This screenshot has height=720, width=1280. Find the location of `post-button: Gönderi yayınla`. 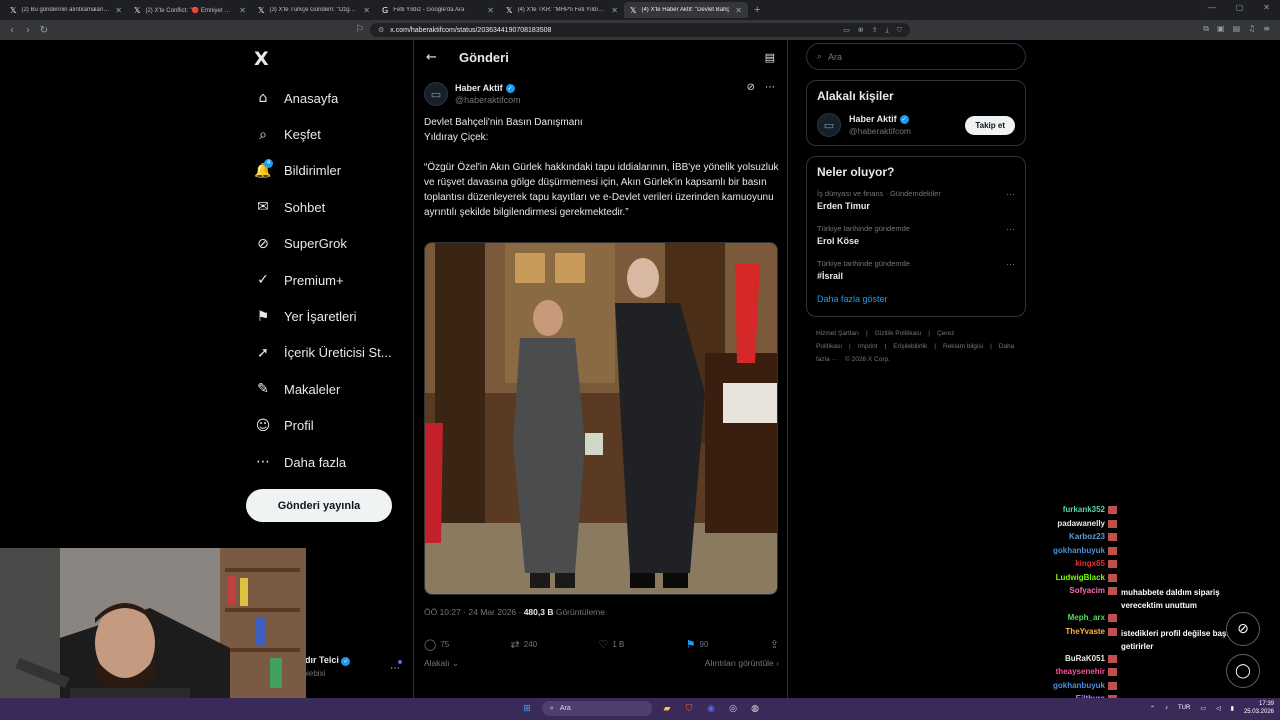

post-button: Gönderi yayınla is located at coordinates (319, 505).